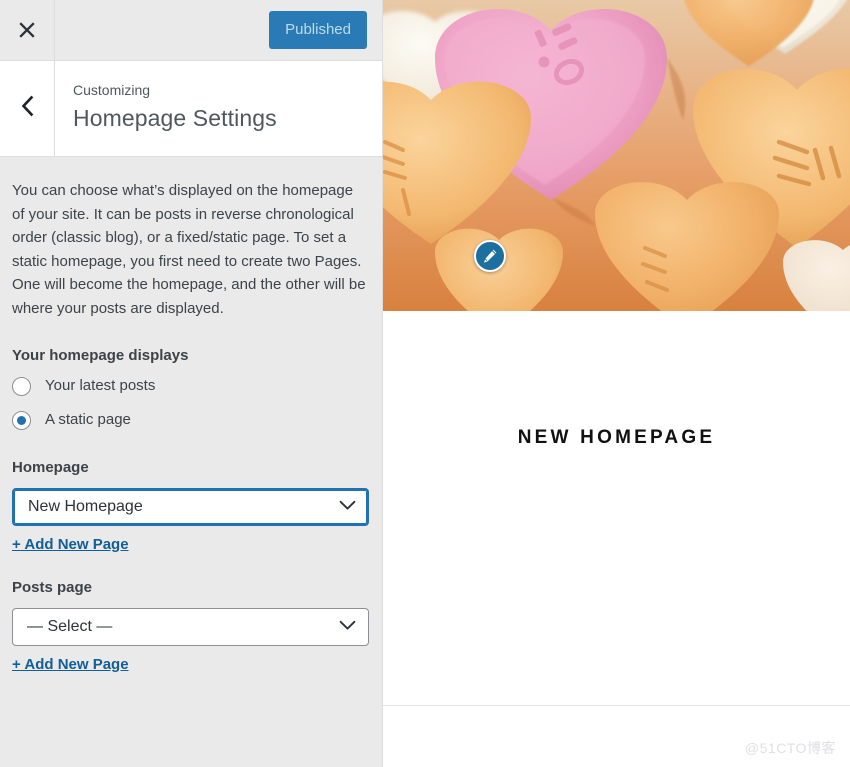 The height and width of the screenshot is (767, 850). I want to click on homepage-field-label: Homepage, so click(50, 467).